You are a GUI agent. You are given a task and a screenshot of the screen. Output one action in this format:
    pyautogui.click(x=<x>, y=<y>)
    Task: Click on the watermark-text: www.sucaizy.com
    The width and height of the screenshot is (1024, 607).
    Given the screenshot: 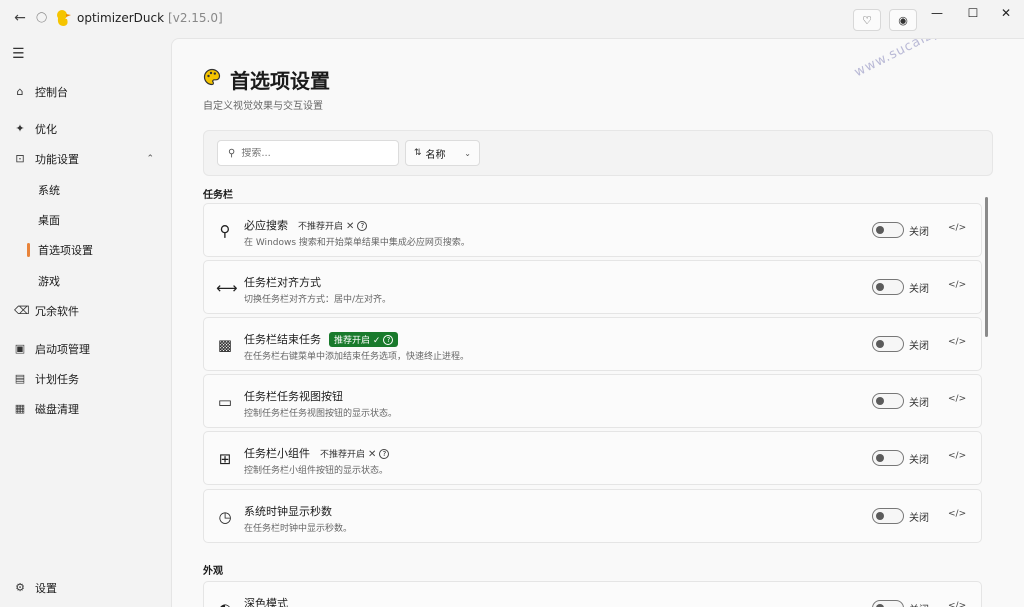 What is the action you would take?
    pyautogui.click(x=912, y=59)
    